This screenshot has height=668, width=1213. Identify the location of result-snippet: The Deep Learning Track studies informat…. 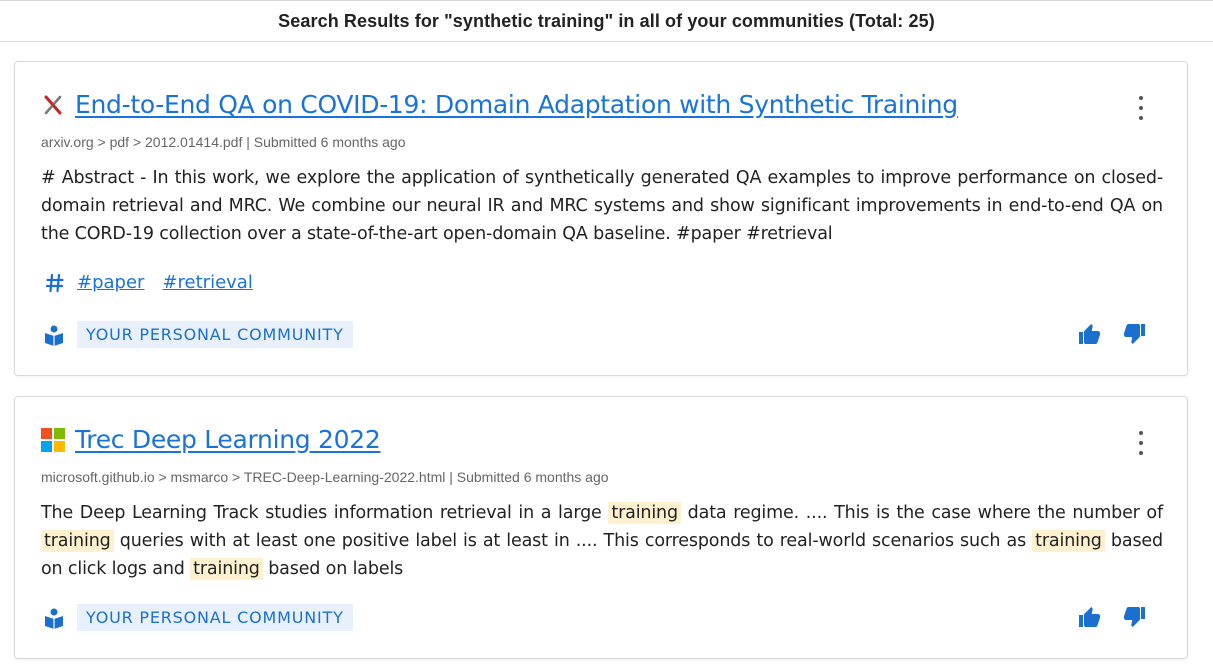
(602, 541).